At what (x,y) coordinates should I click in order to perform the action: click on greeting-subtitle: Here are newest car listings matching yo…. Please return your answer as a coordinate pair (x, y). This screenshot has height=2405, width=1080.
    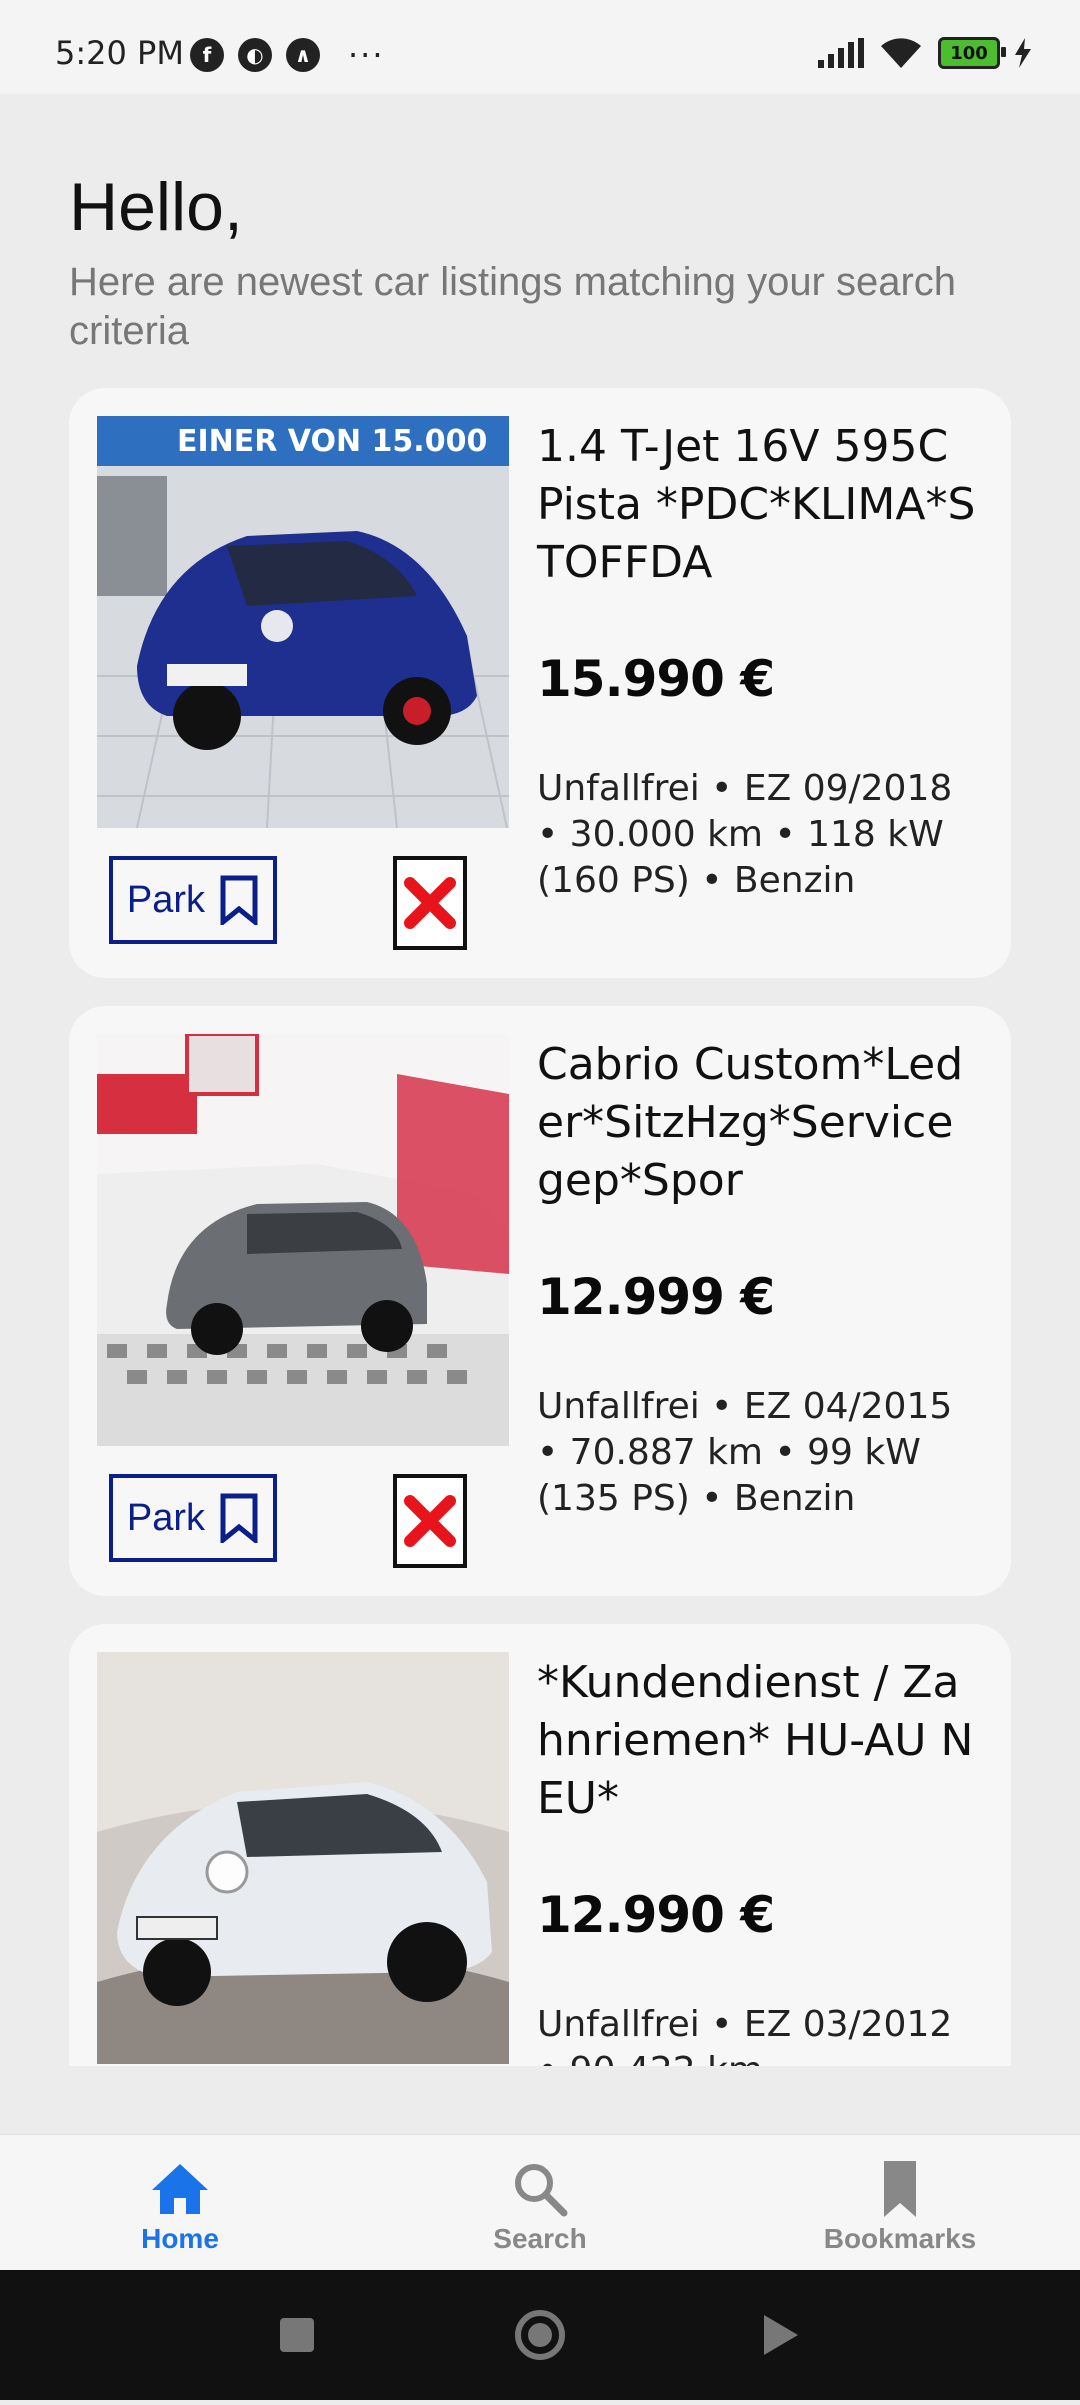
    Looking at the image, I should click on (513, 306).